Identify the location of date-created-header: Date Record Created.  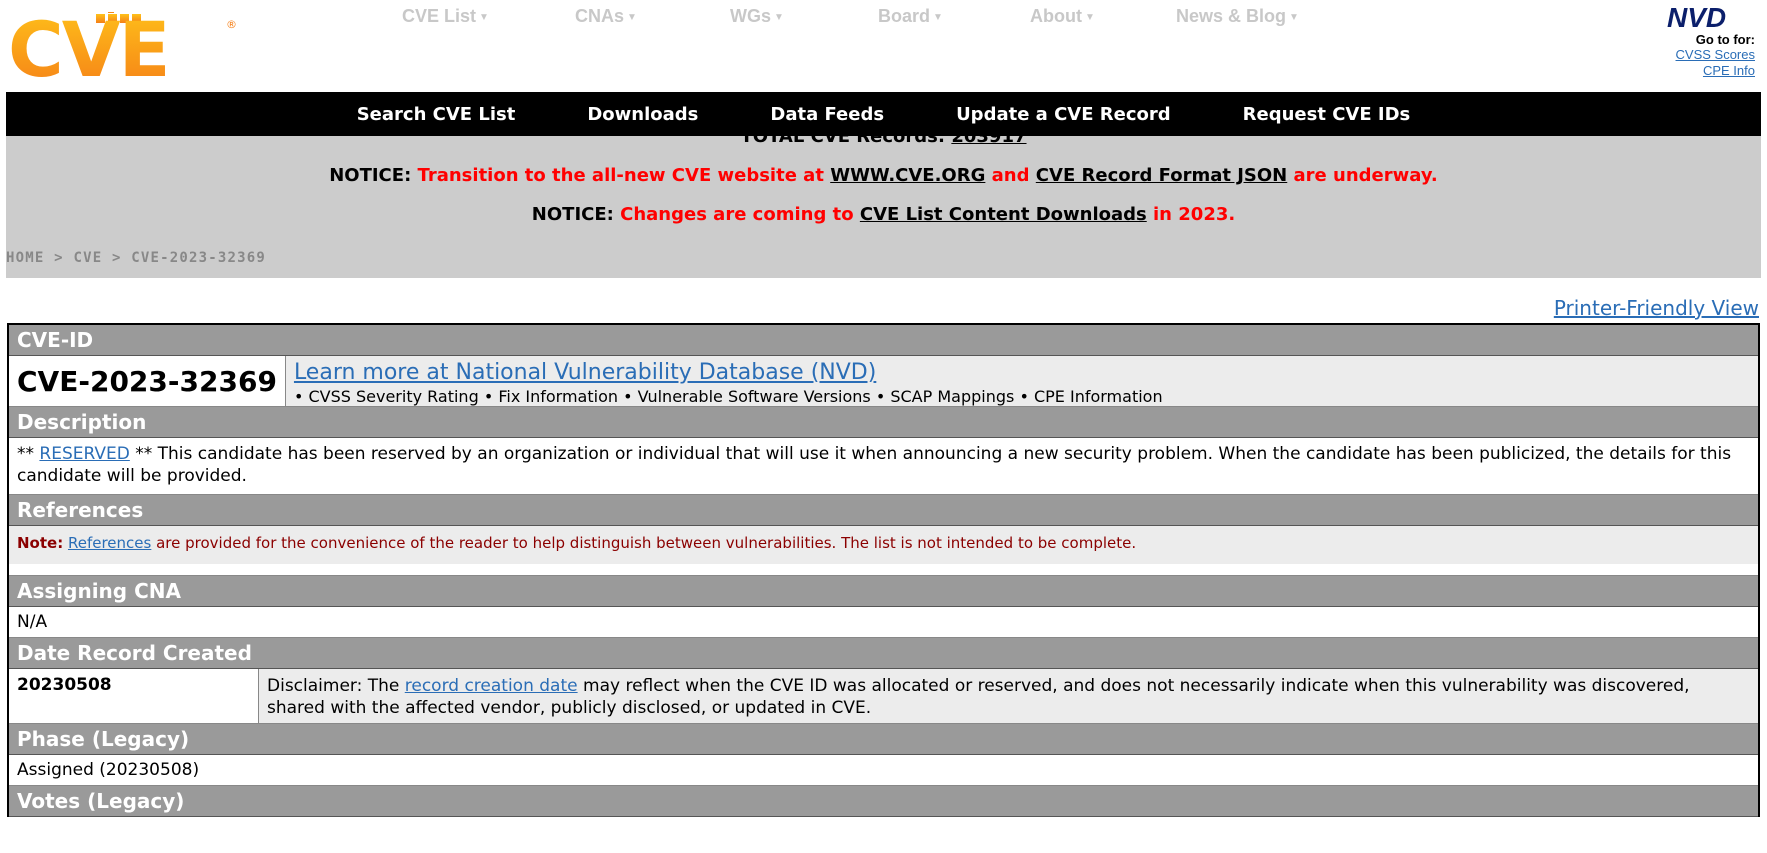
(883, 653).